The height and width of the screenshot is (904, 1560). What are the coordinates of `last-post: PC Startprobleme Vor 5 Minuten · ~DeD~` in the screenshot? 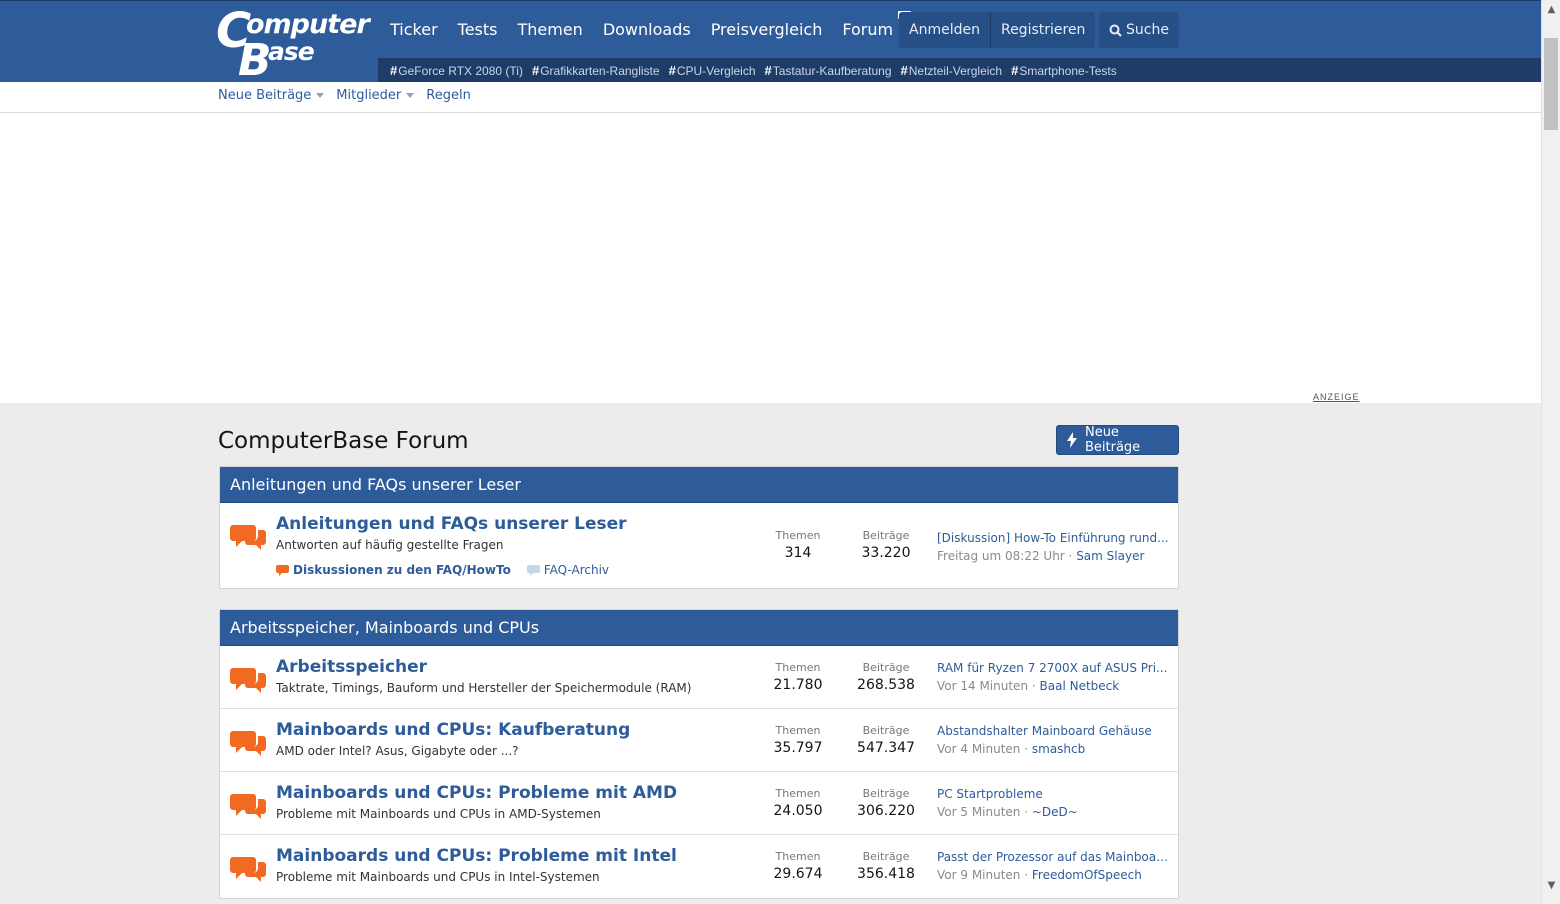 It's located at (1053, 803).